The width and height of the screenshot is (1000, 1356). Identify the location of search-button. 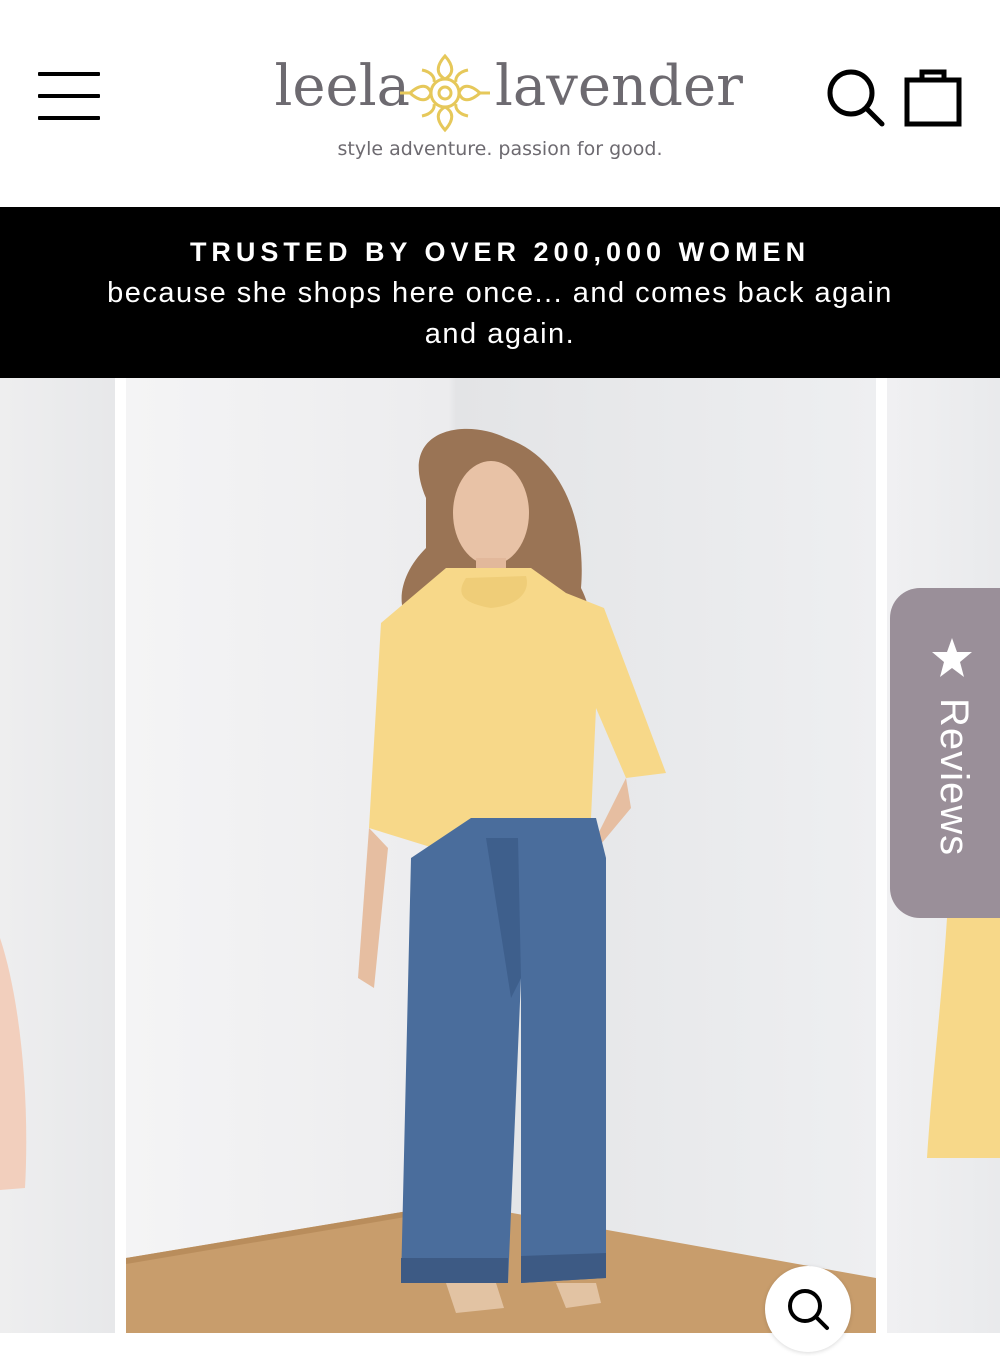
(855, 97).